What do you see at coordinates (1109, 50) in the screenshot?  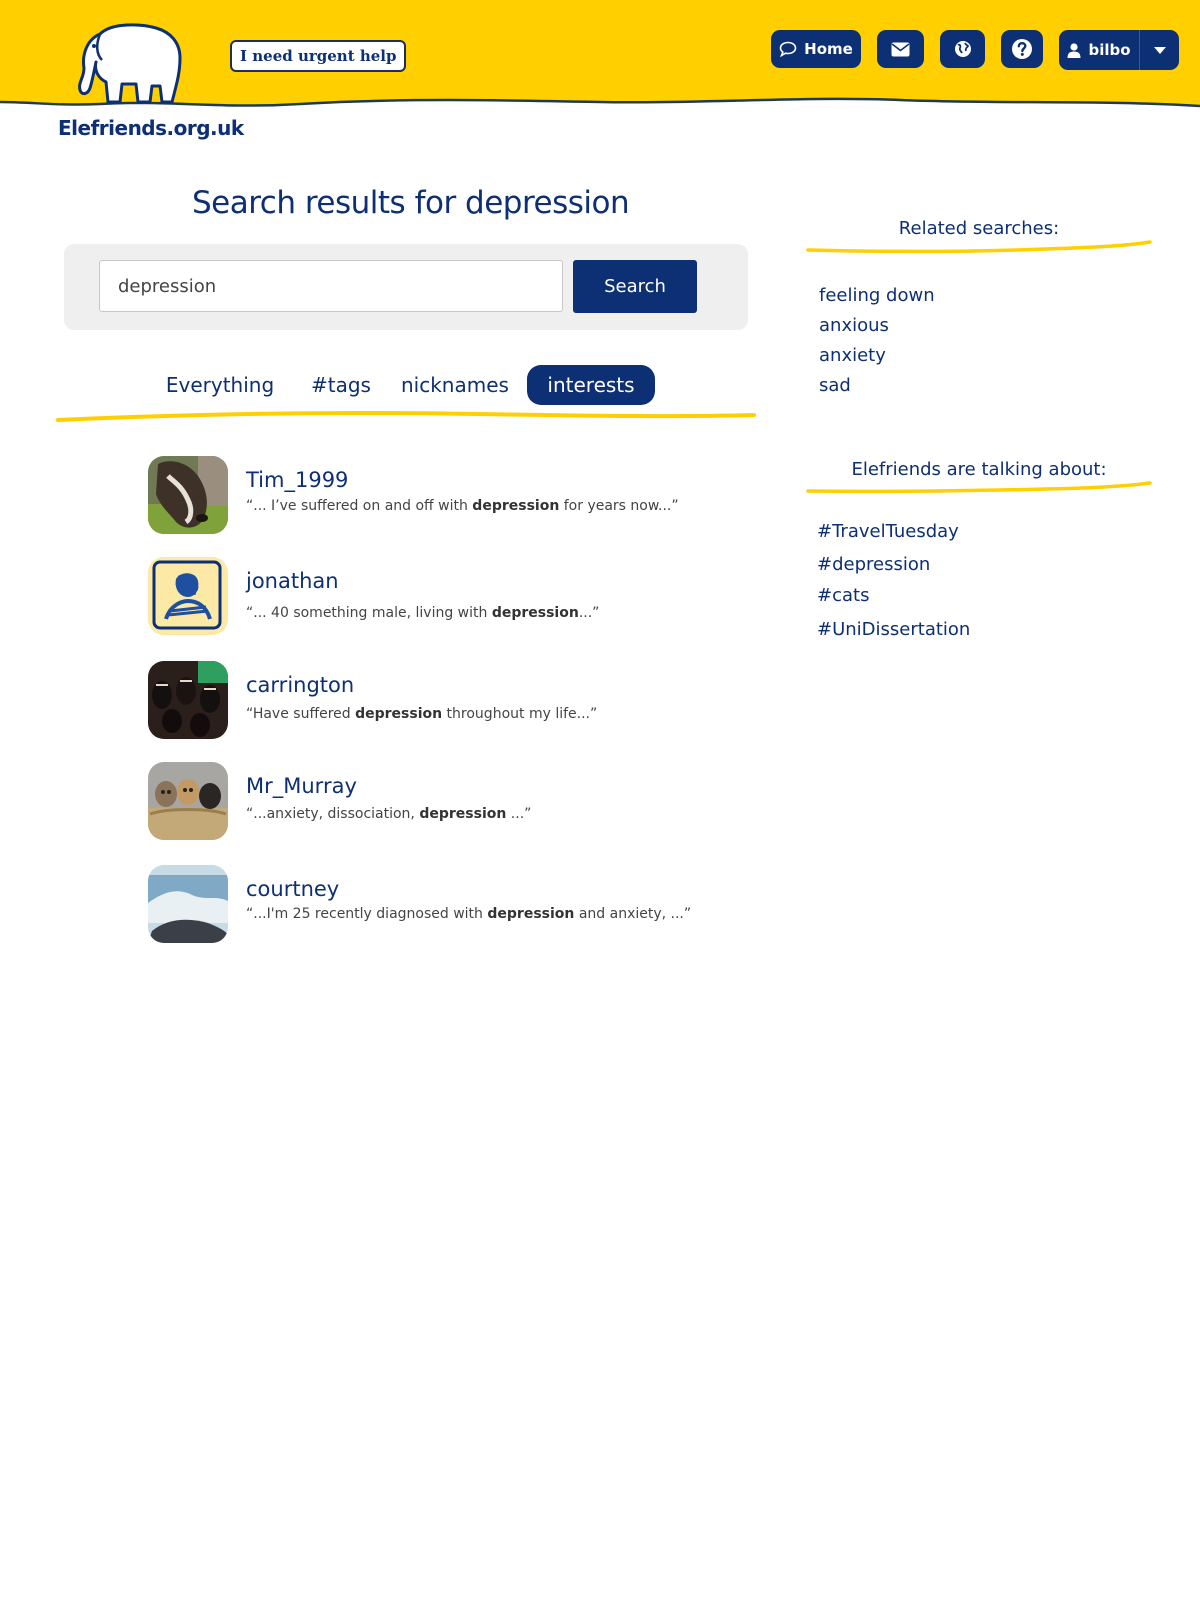 I see `username-label: bilbo` at bounding box center [1109, 50].